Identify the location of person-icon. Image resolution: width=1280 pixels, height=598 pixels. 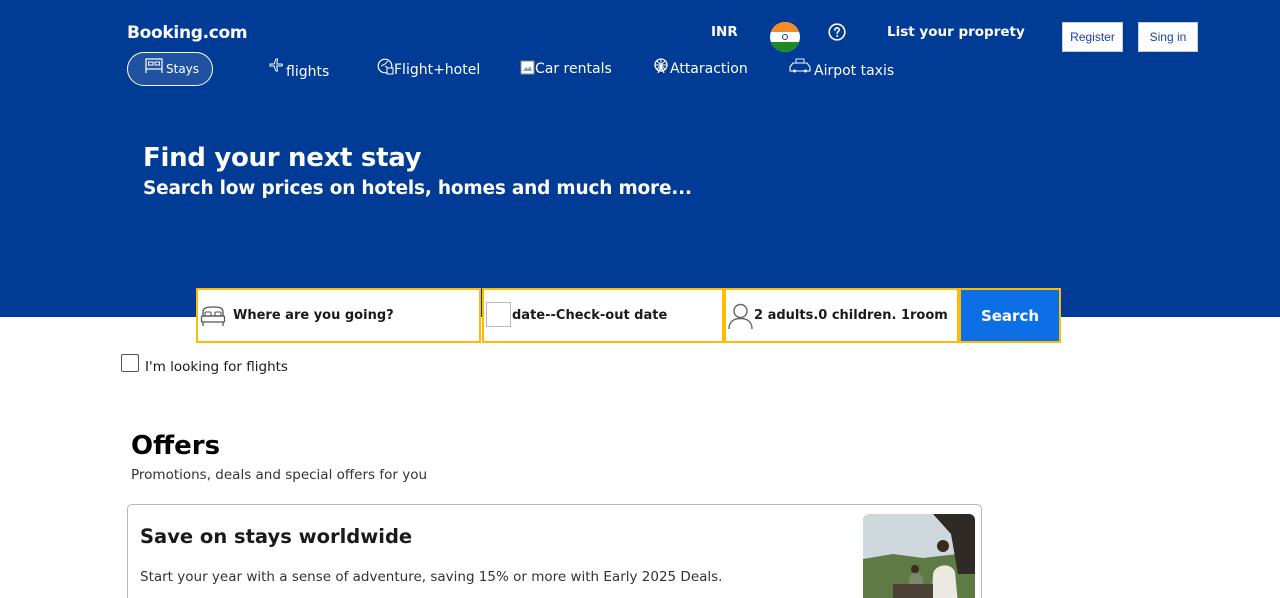
(740, 316).